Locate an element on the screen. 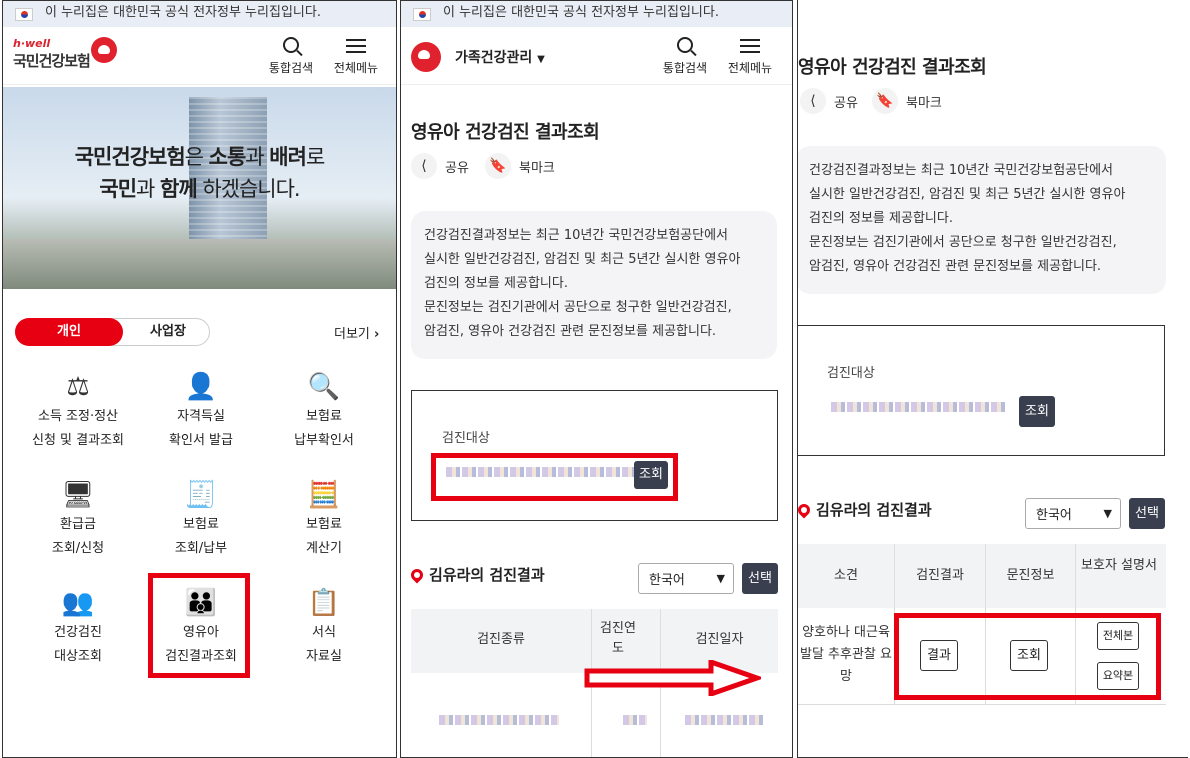  info-line: 검진의 정보를 제공합니다. is located at coordinates (881, 218).